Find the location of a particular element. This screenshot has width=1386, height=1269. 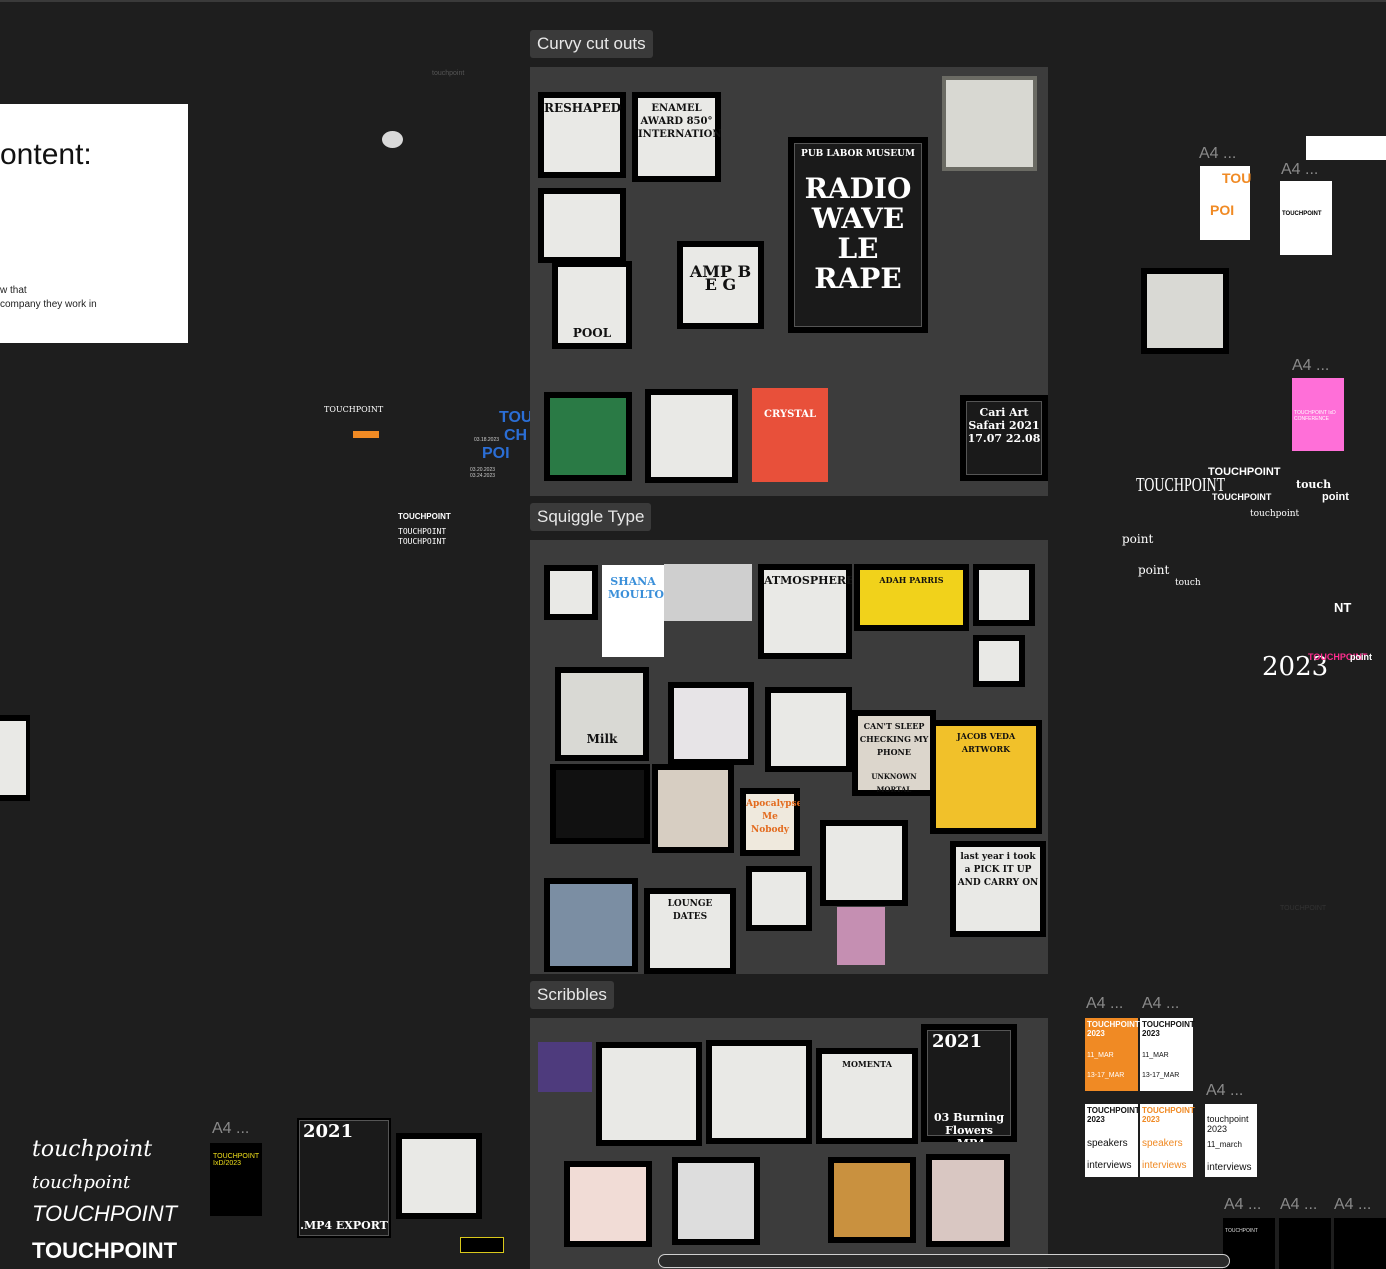

poster-introduction is located at coordinates (864, 863).